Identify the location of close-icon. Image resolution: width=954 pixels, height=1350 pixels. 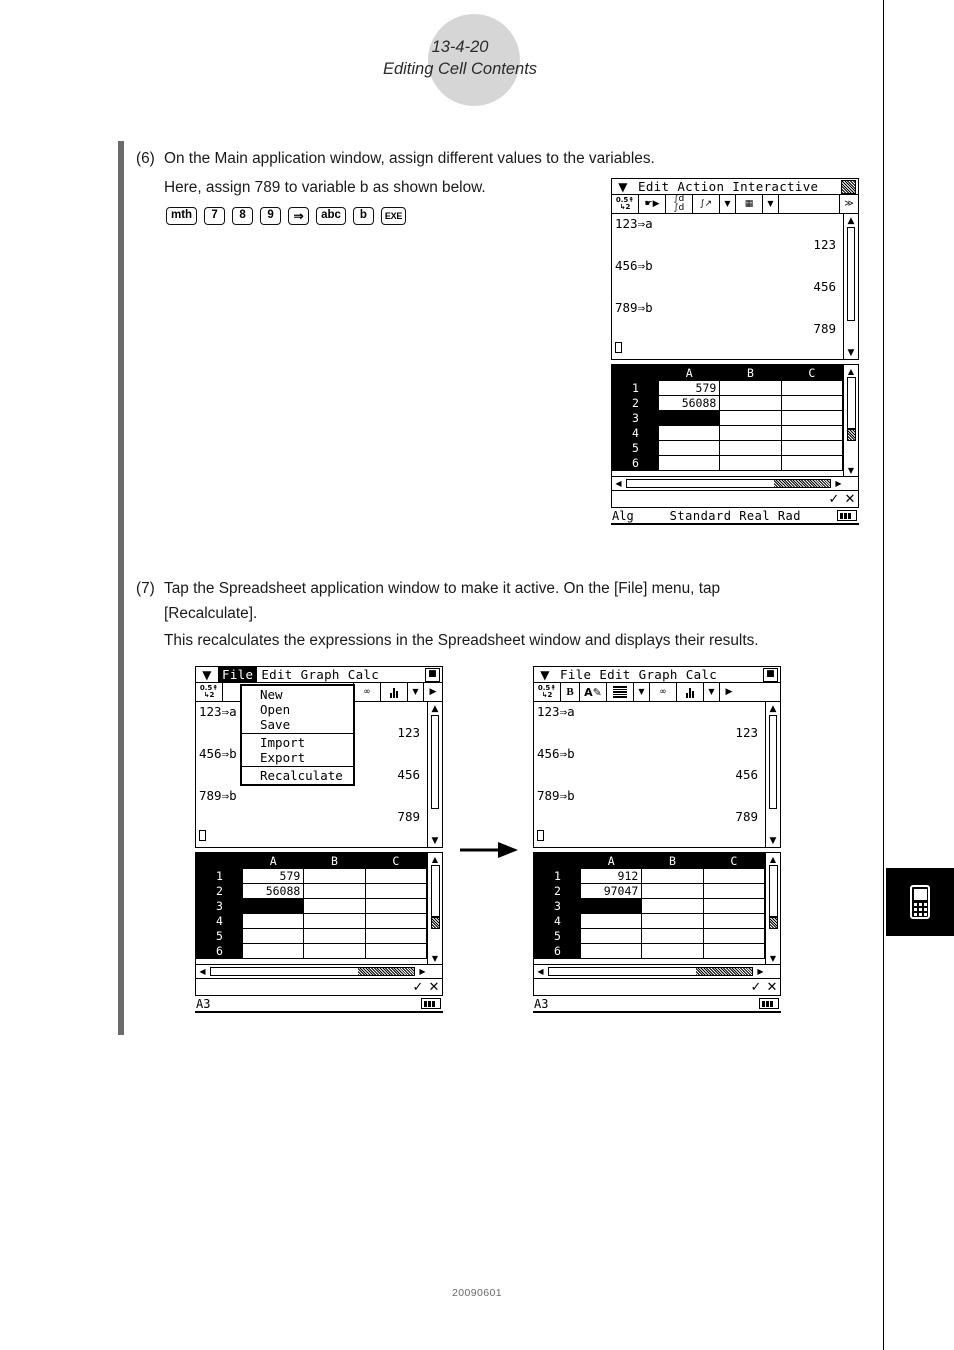
(848, 187).